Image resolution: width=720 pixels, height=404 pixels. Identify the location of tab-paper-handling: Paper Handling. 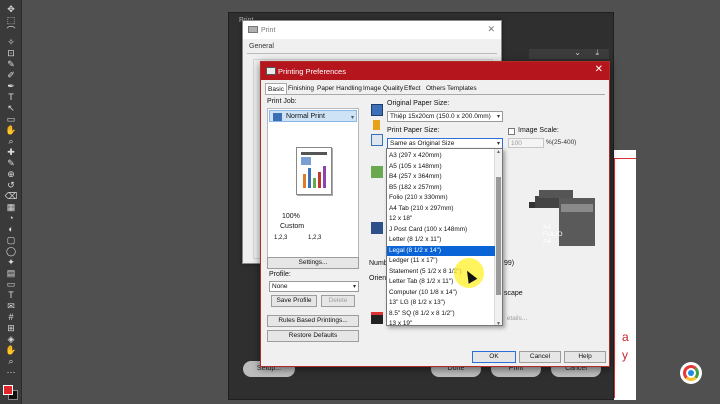
(339, 88).